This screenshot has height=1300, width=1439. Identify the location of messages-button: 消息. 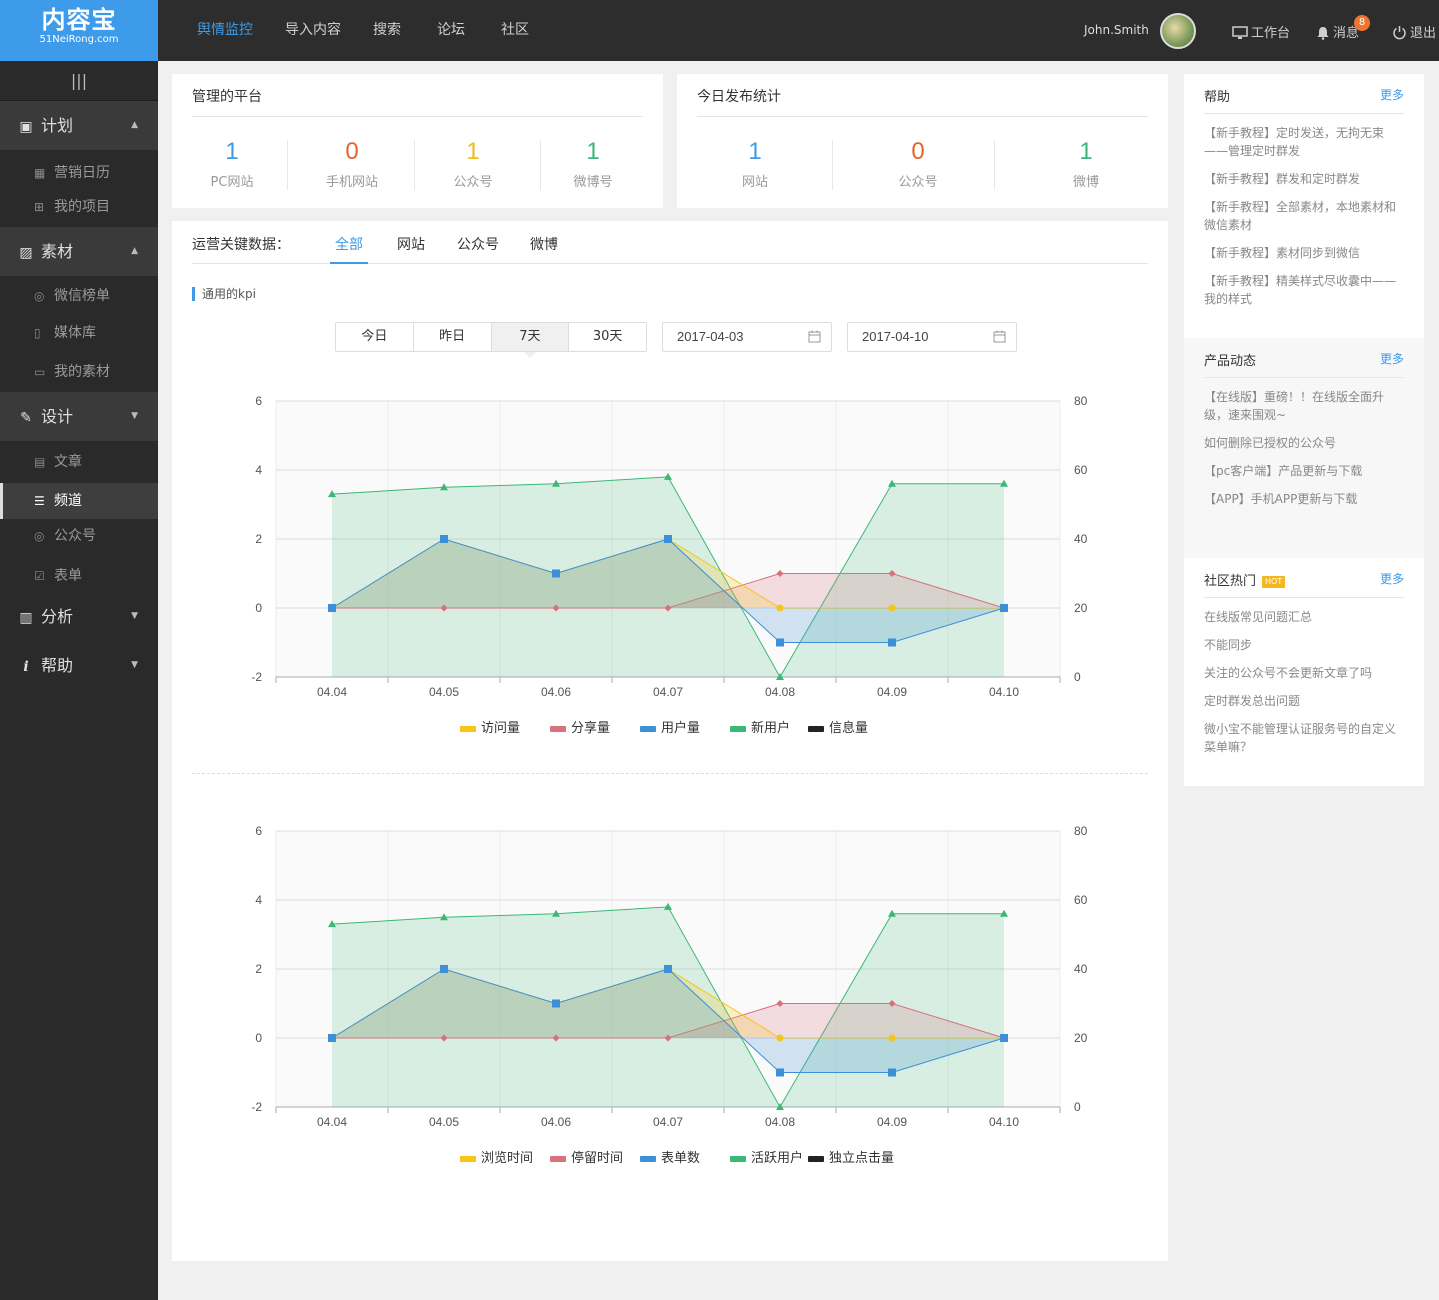
(1337, 31).